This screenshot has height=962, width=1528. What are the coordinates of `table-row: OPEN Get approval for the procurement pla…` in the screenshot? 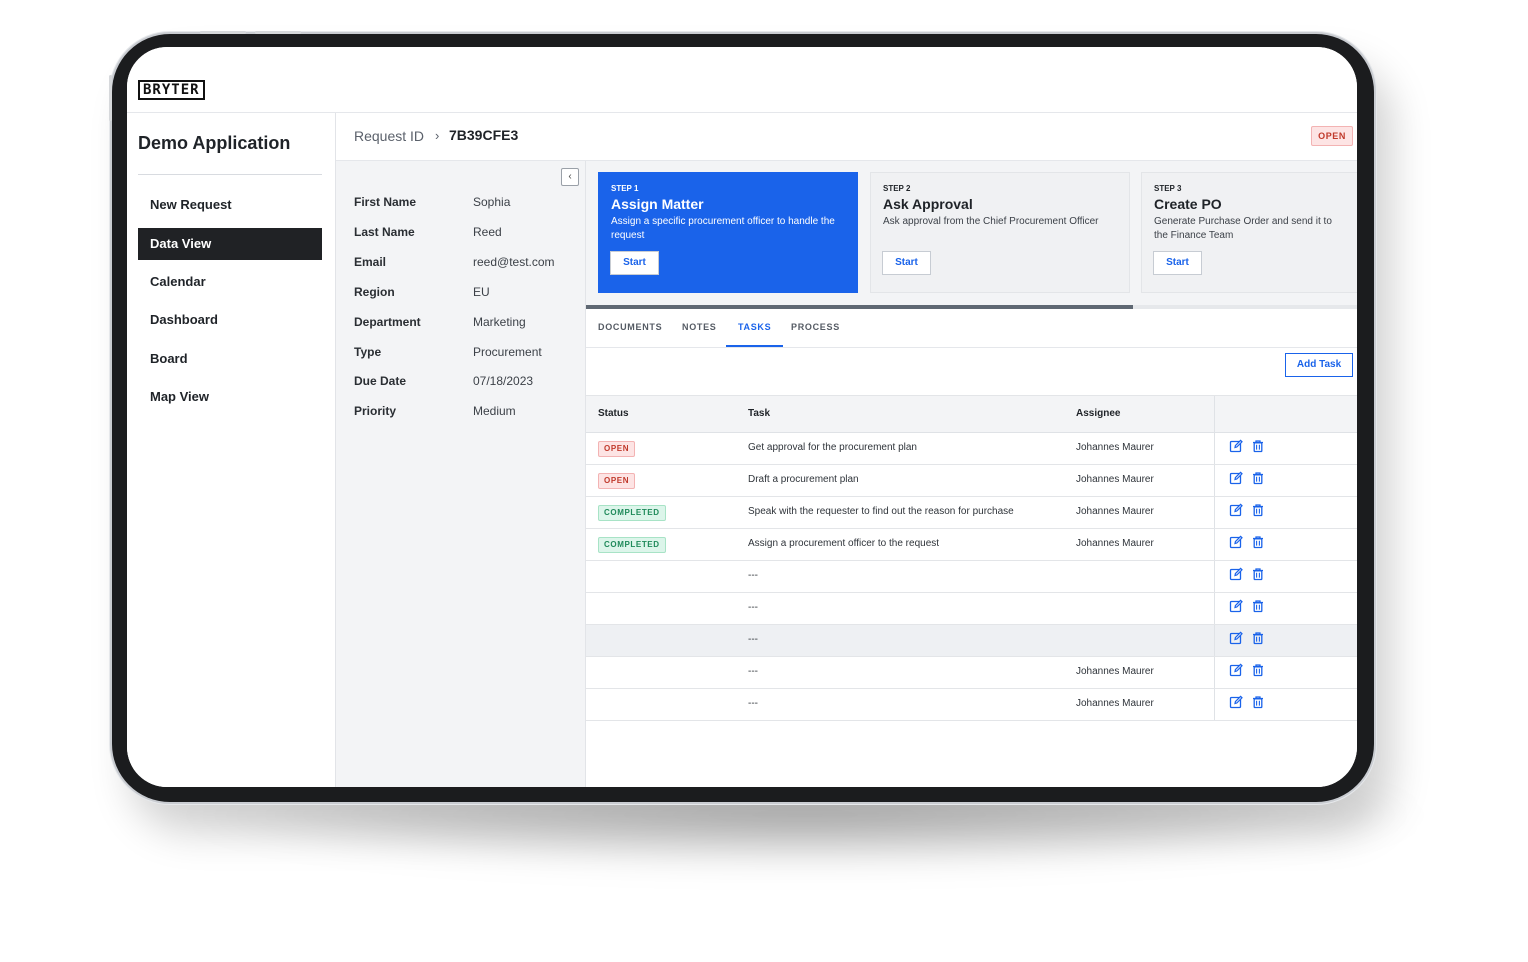 It's located at (971, 449).